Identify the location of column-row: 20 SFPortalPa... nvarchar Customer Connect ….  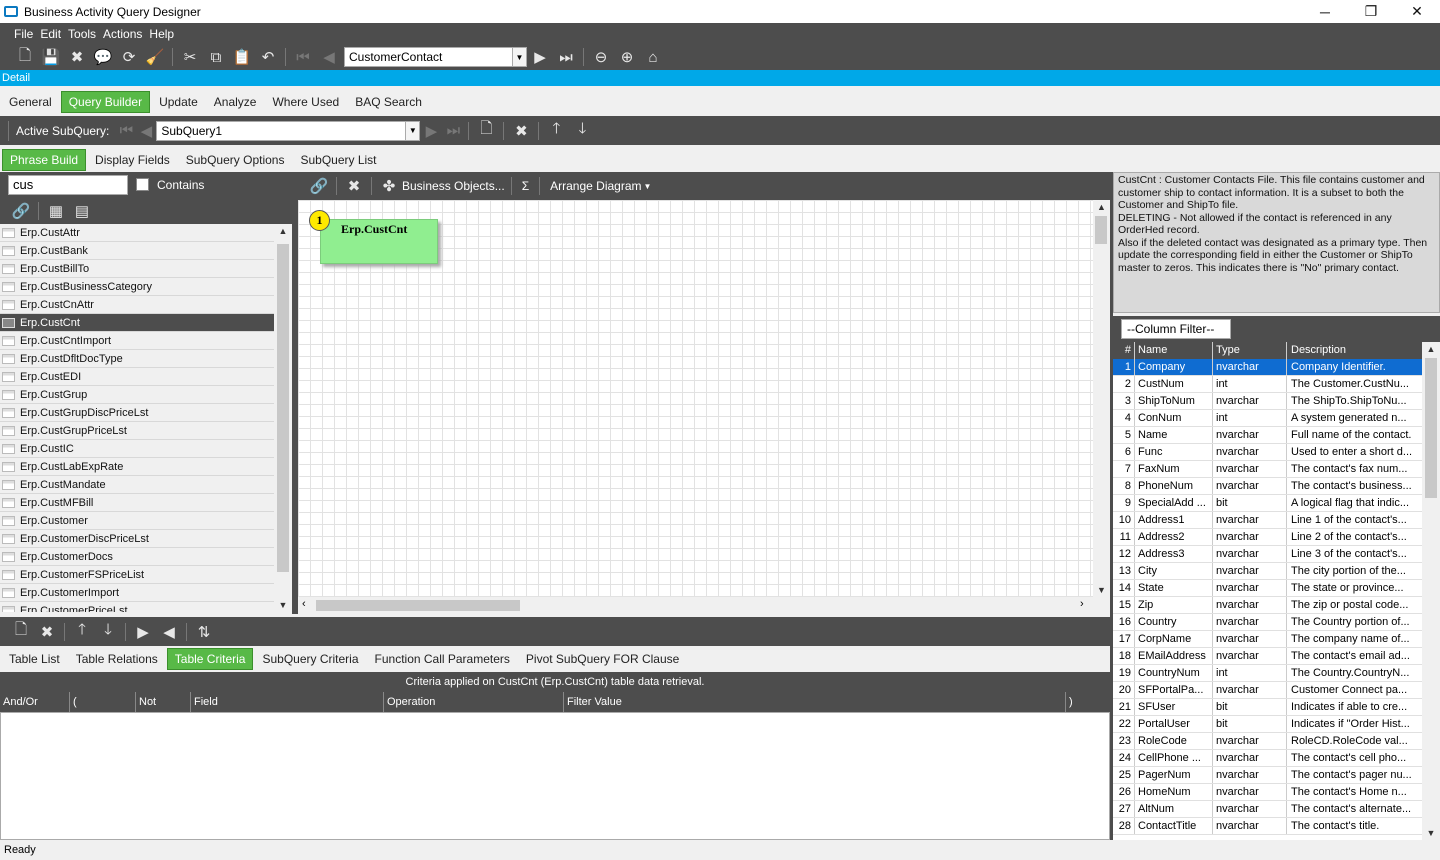
(1267, 690).